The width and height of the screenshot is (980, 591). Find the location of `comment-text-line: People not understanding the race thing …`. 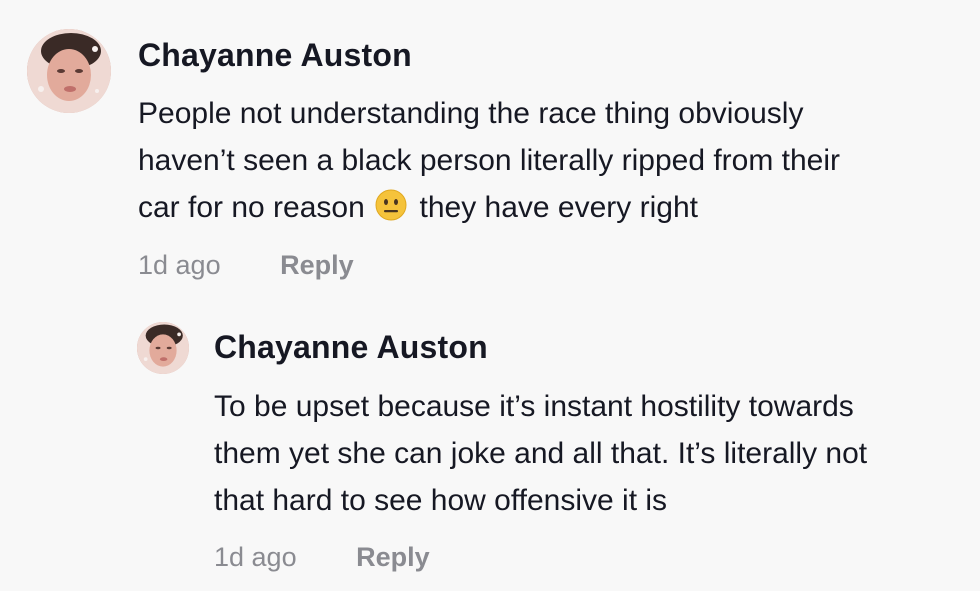

comment-text-line: People not understanding the race thing … is located at coordinates (471, 113).